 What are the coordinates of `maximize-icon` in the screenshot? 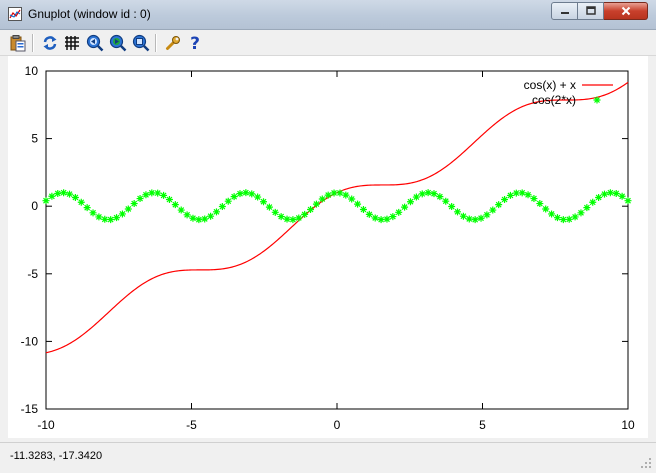 It's located at (590, 10).